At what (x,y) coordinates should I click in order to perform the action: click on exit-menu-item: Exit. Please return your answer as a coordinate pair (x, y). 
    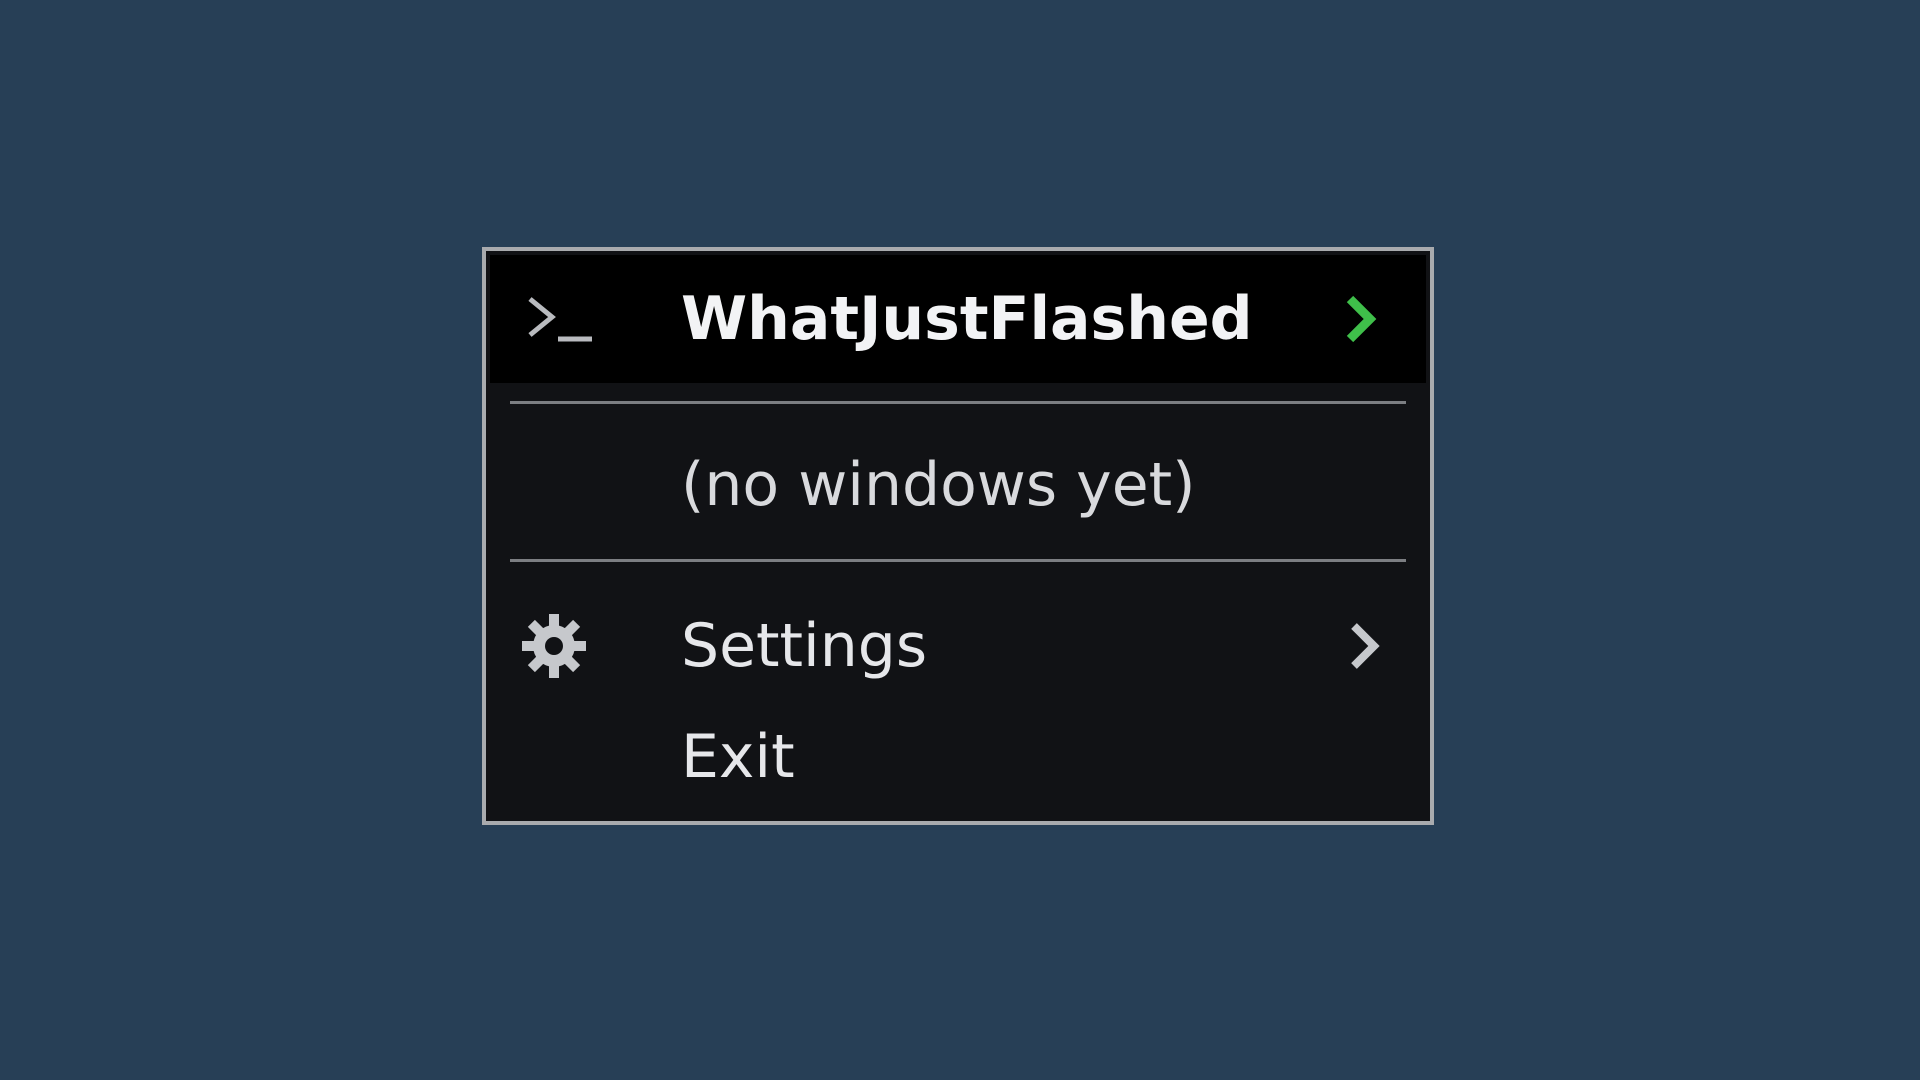
    Looking at the image, I should click on (958, 757).